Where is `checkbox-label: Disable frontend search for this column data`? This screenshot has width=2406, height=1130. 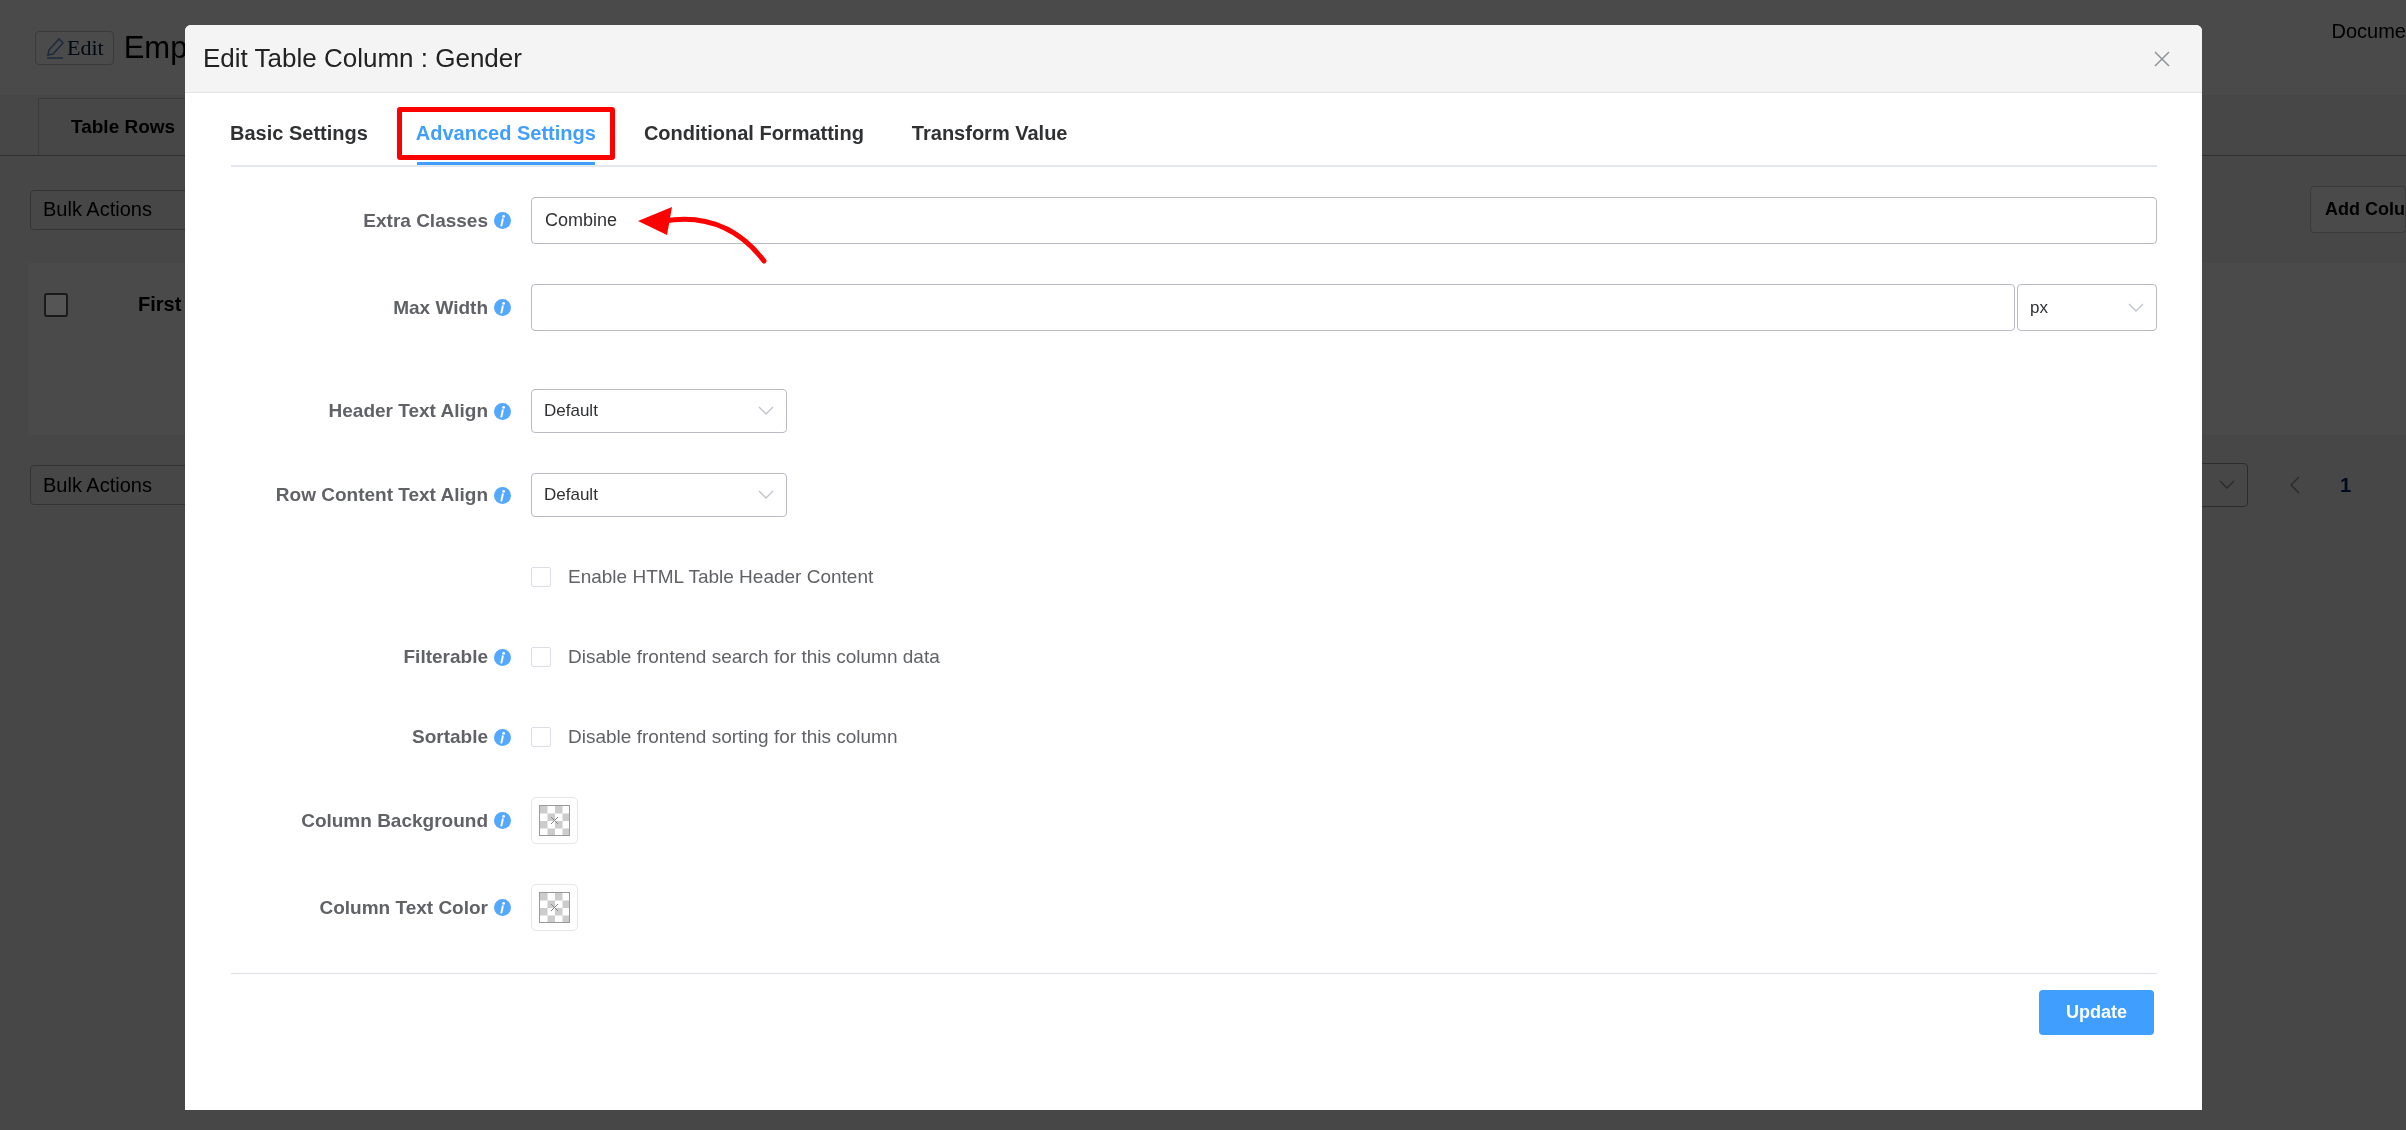 checkbox-label: Disable frontend search for this column data is located at coordinates (754, 657).